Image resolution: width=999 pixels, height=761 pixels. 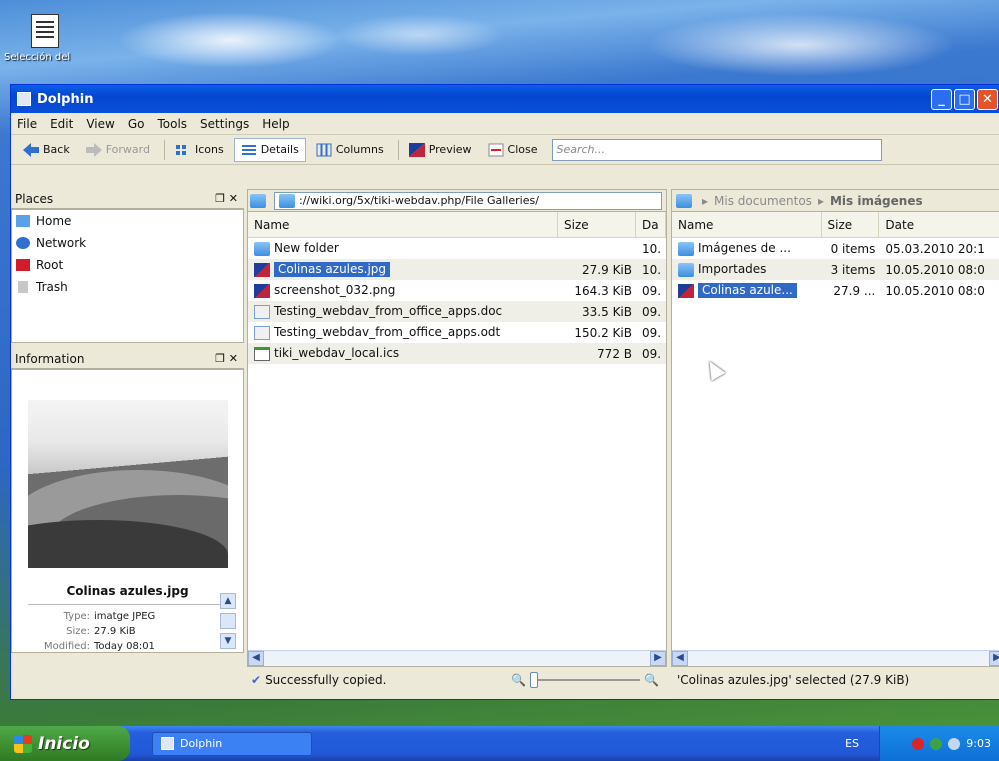 What do you see at coordinates (118, 150) in the screenshot?
I see `forward-button: Forward` at bounding box center [118, 150].